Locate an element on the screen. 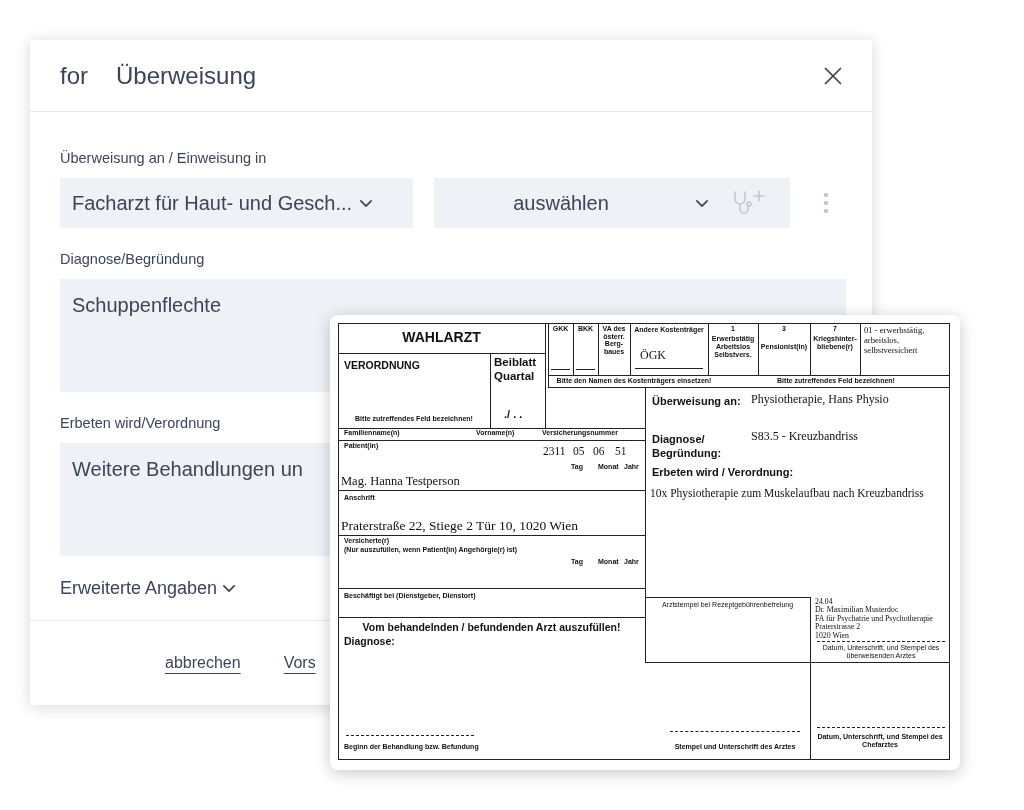 The height and width of the screenshot is (810, 1024). insurance-number: 2311 is located at coordinates (554, 452).